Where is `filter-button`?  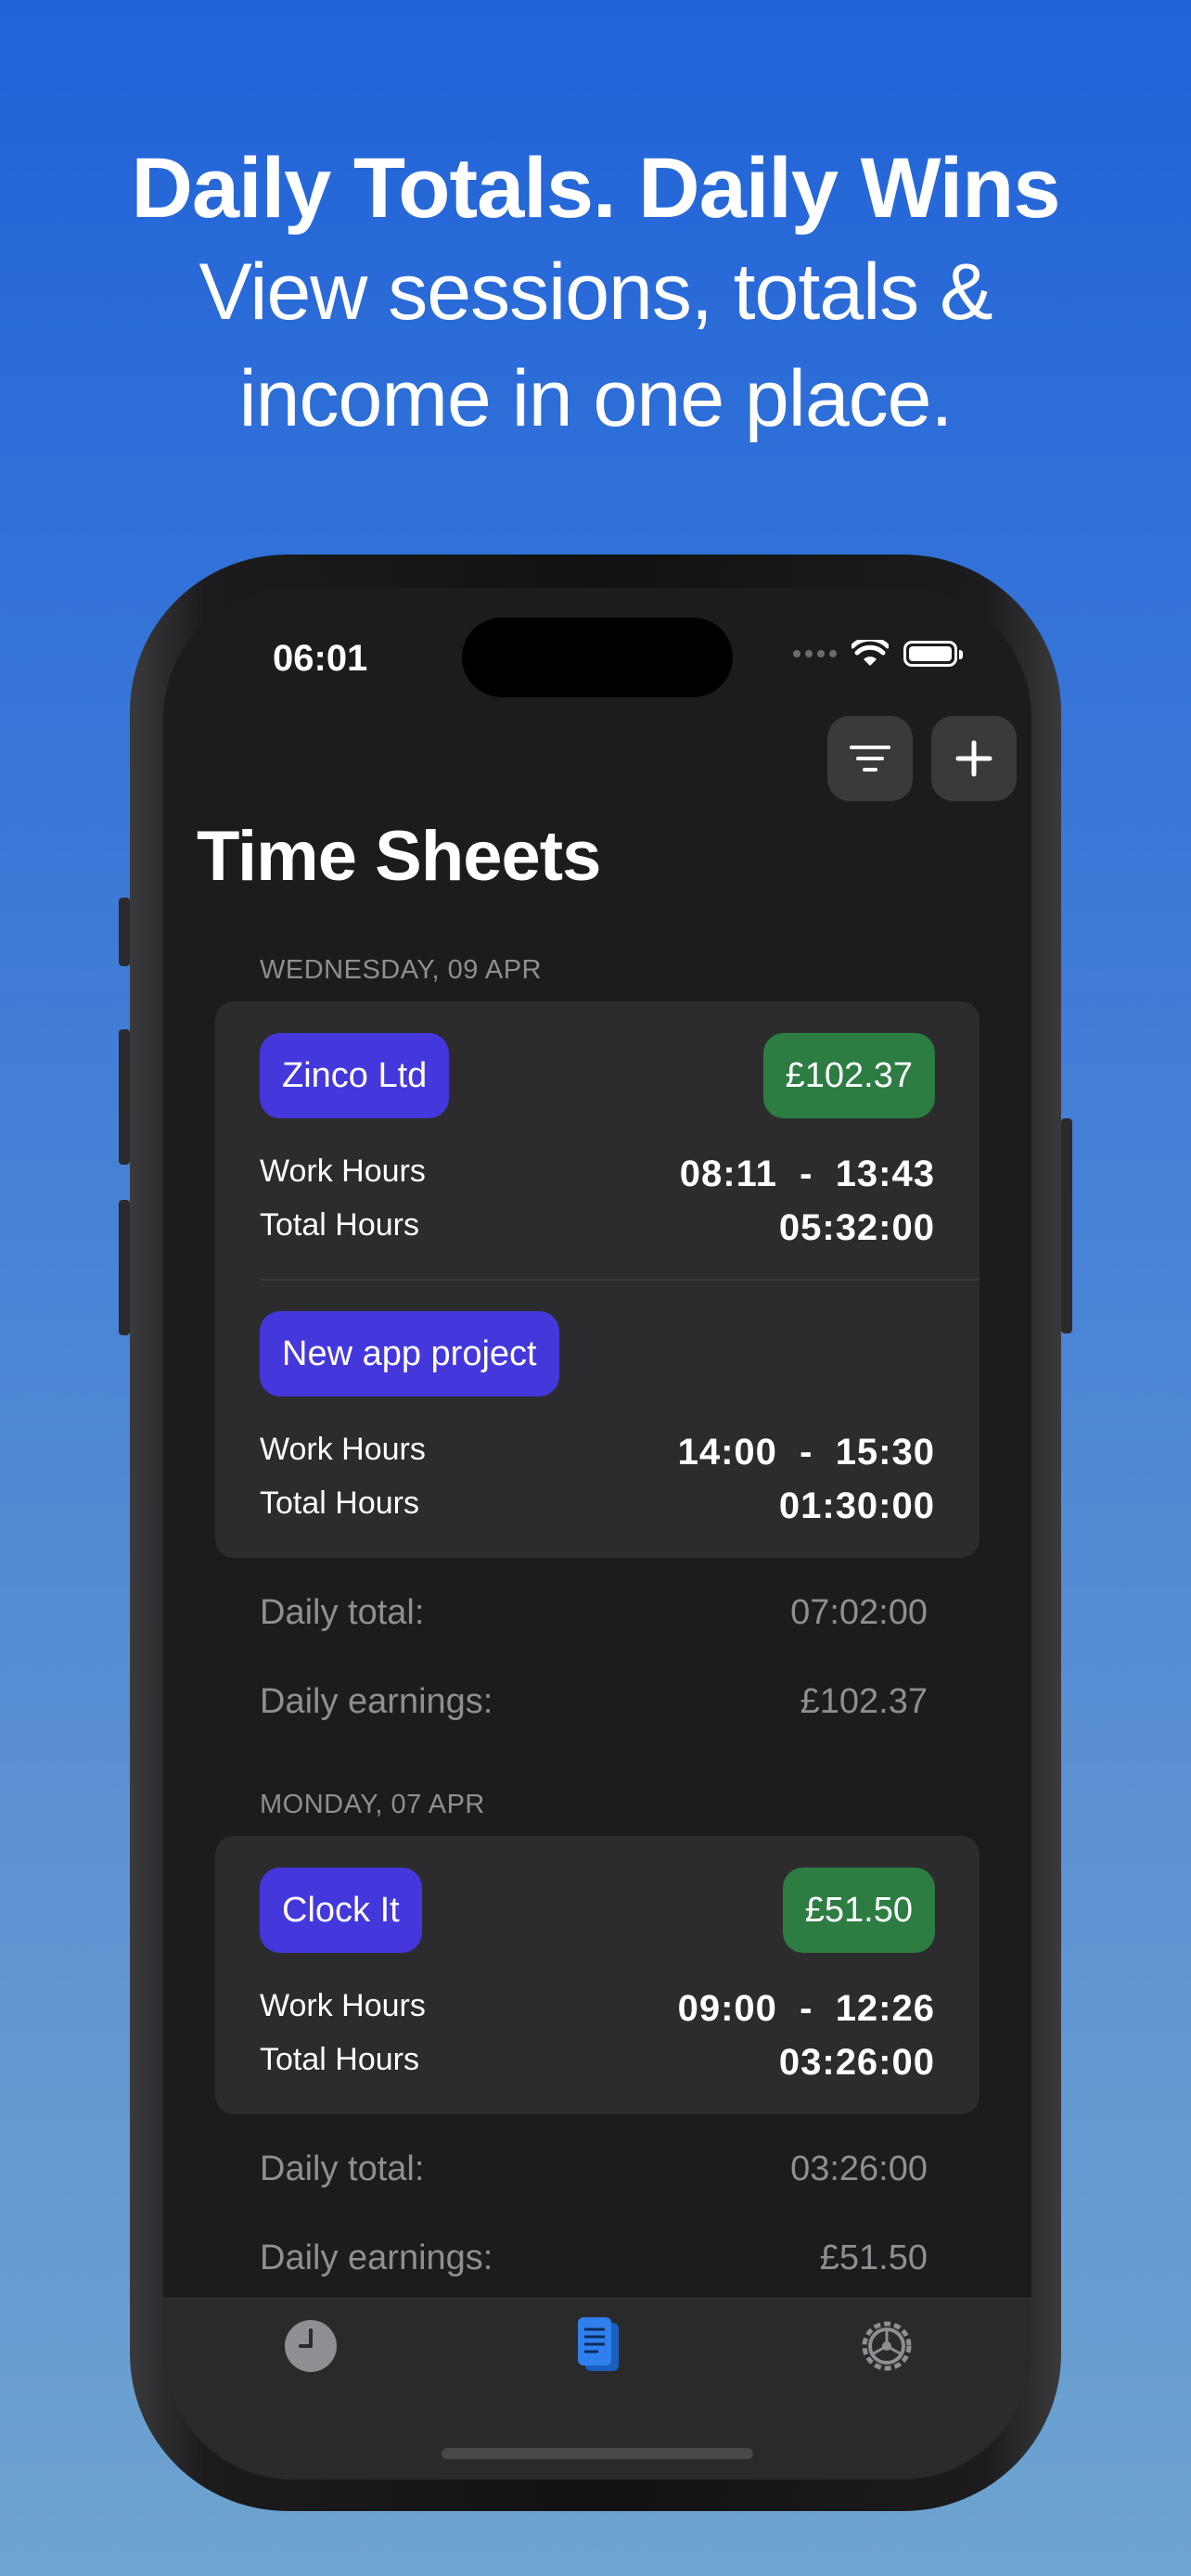
filter-button is located at coordinates (870, 759).